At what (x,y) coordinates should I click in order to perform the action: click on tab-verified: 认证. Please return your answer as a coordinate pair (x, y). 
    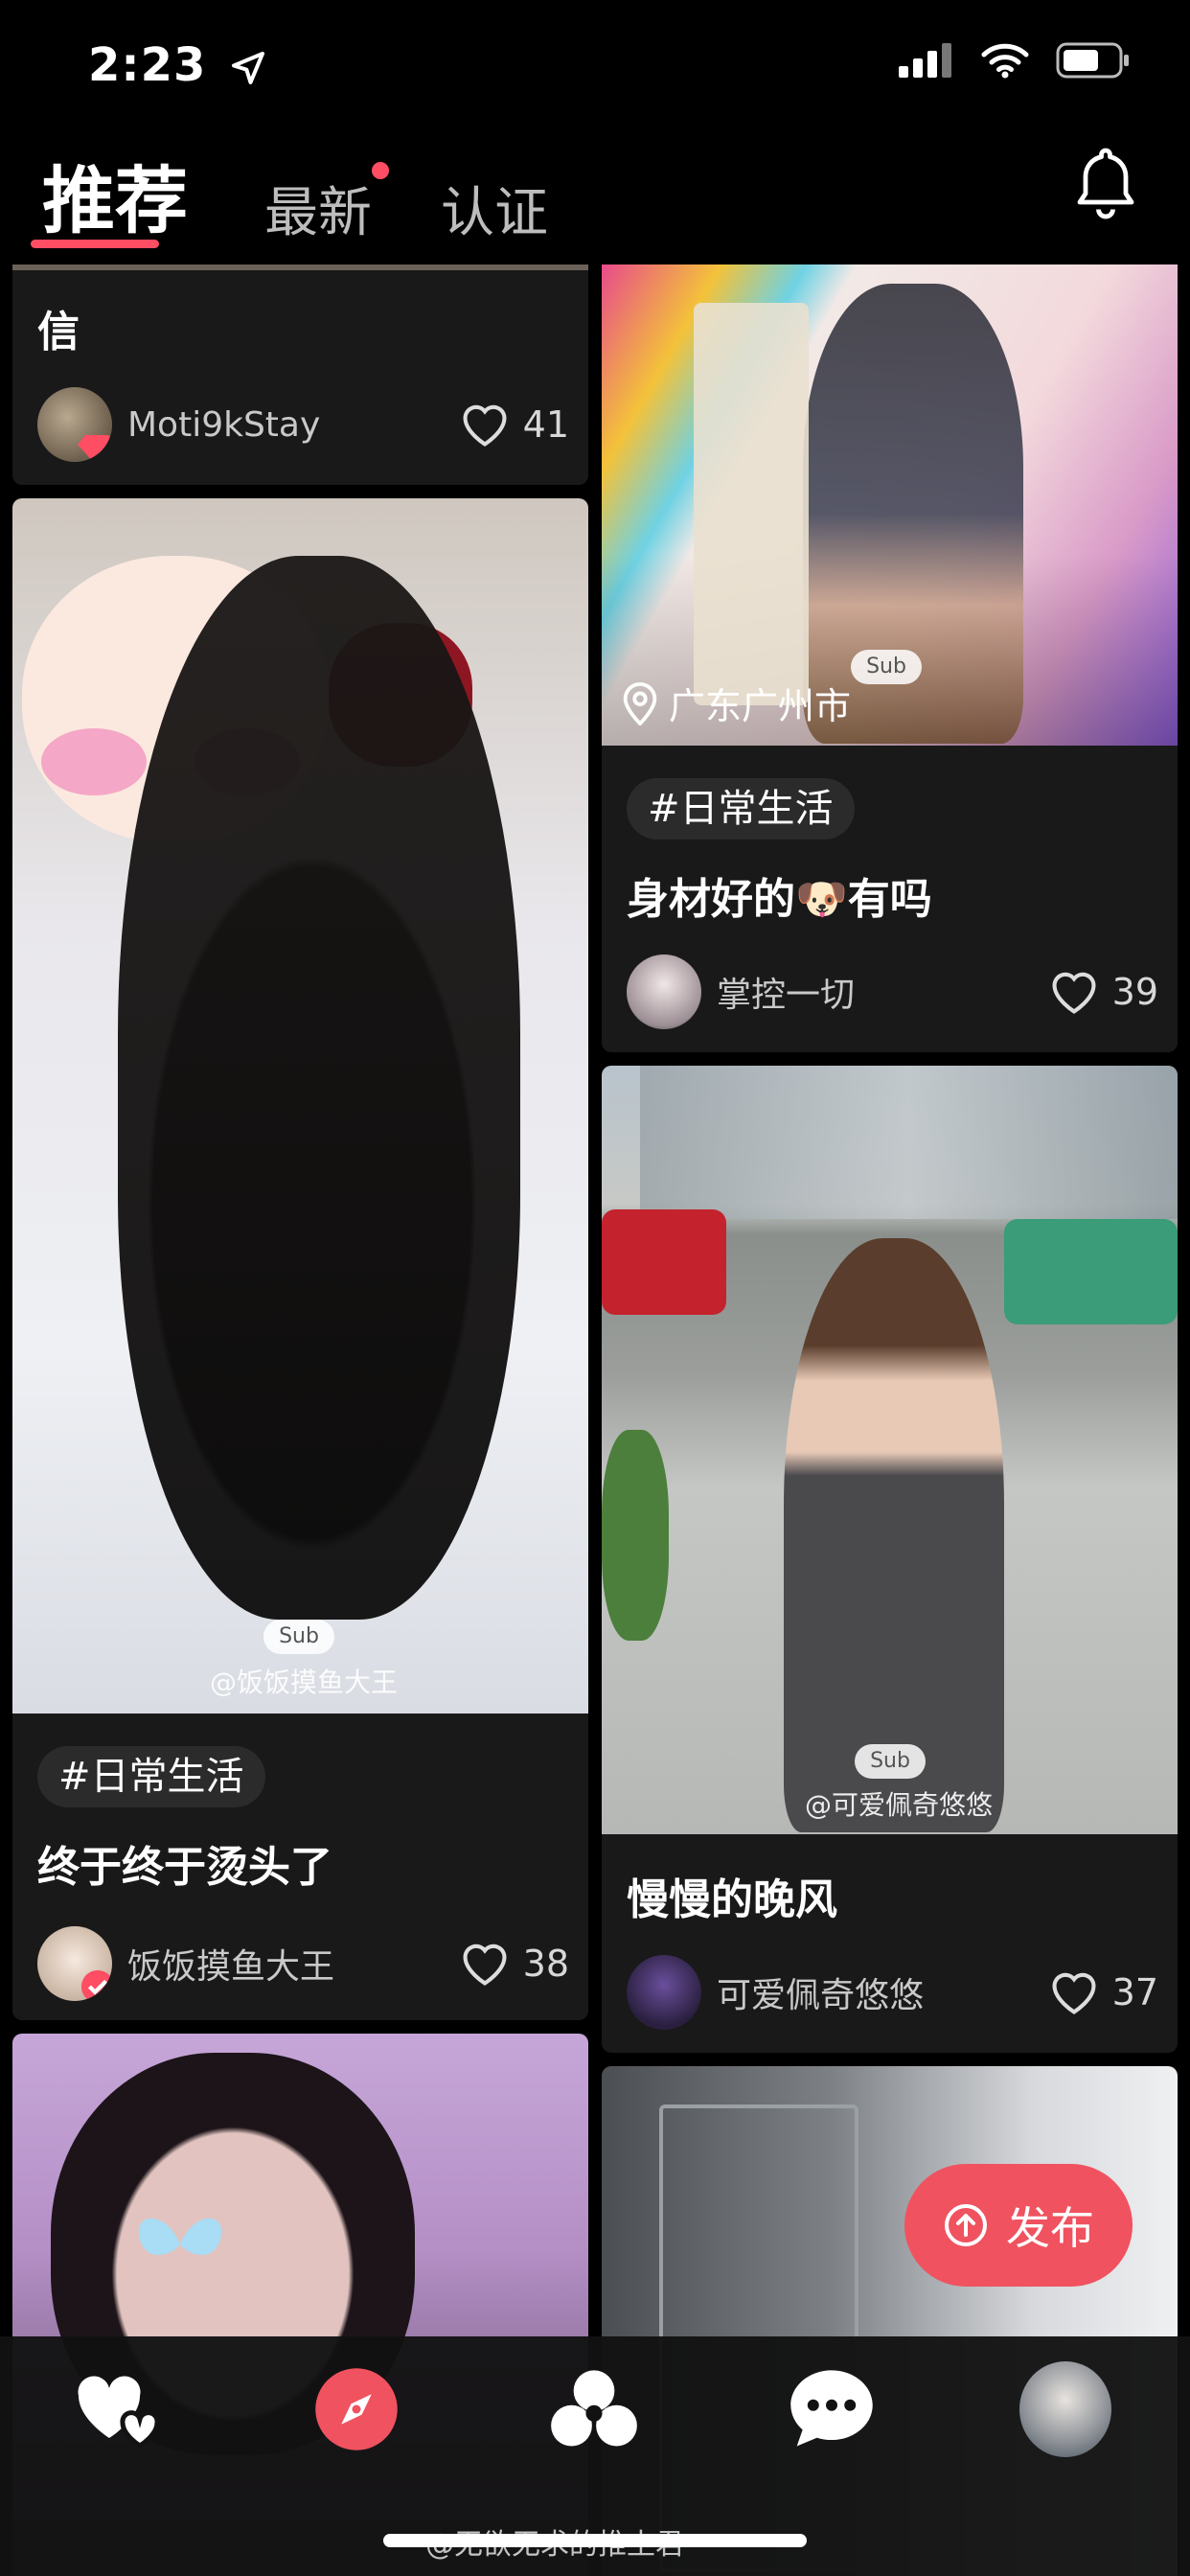
    Looking at the image, I should click on (495, 208).